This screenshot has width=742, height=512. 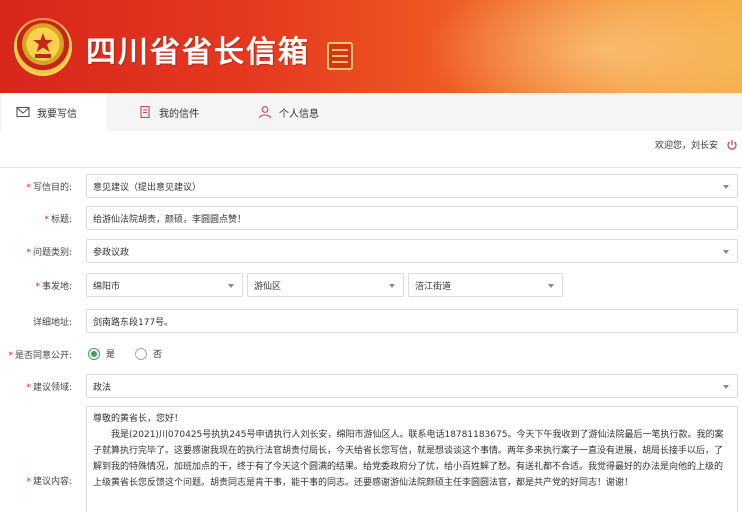 What do you see at coordinates (158, 355) in the screenshot?
I see `radio-label: 否` at bounding box center [158, 355].